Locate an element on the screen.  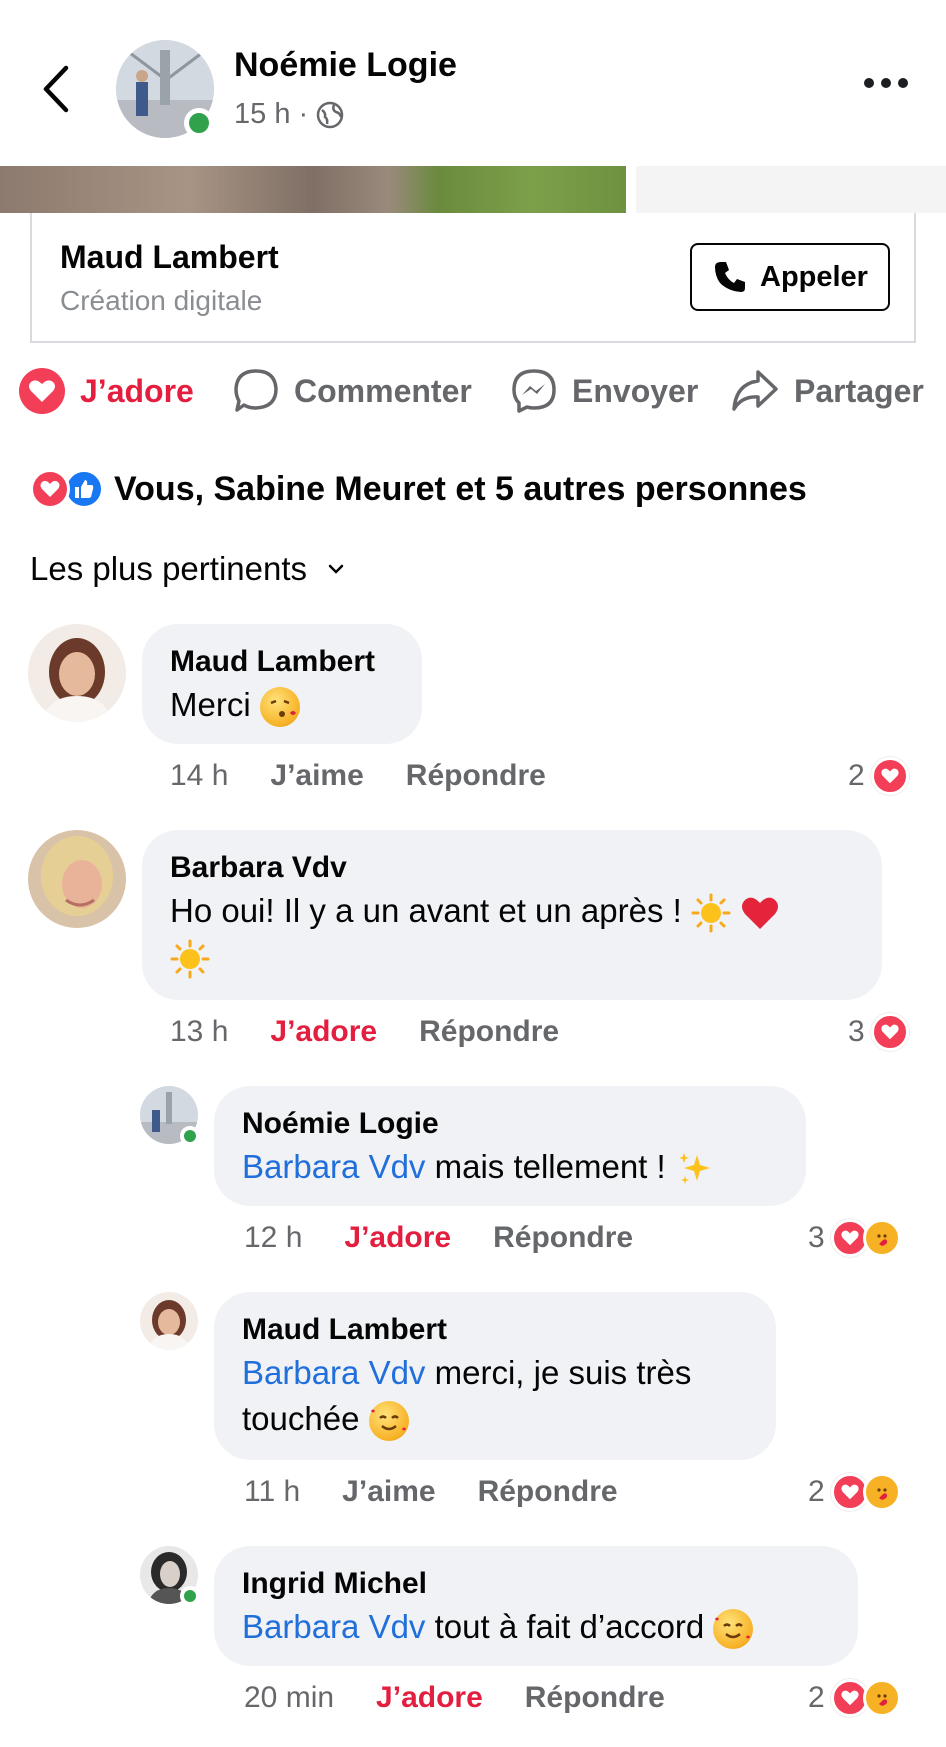
love-reaction-icon is located at coordinates (50, 489).